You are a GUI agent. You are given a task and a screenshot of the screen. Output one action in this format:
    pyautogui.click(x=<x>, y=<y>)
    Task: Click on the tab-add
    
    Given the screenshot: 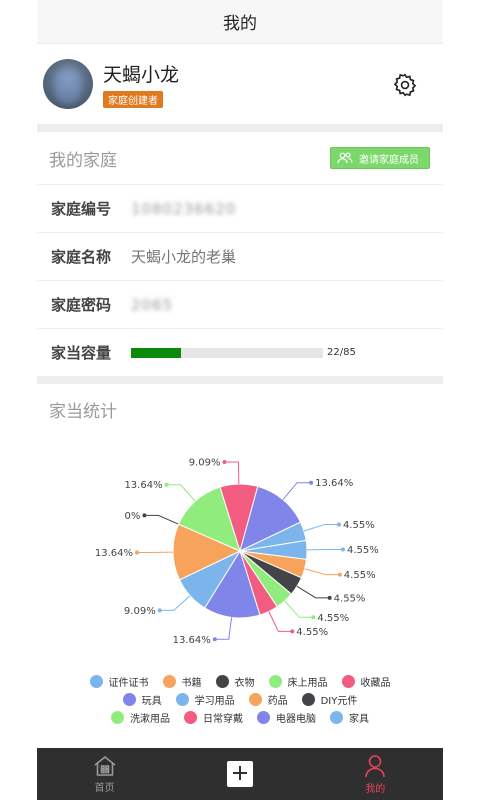 What is the action you would take?
    pyautogui.click(x=239, y=774)
    